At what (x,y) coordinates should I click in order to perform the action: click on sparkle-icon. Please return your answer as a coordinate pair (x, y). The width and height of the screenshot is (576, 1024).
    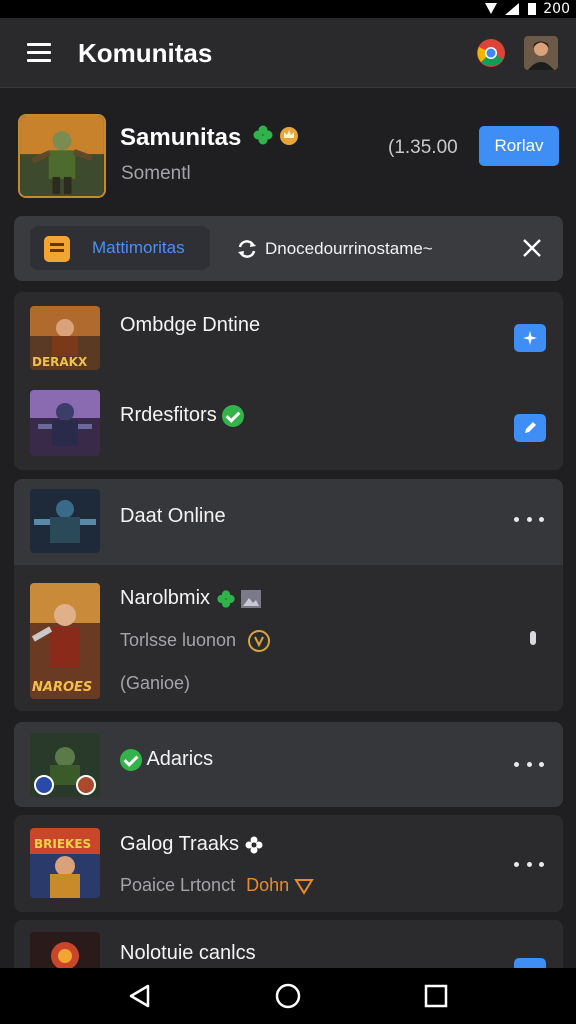
    Looking at the image, I should click on (530, 338).